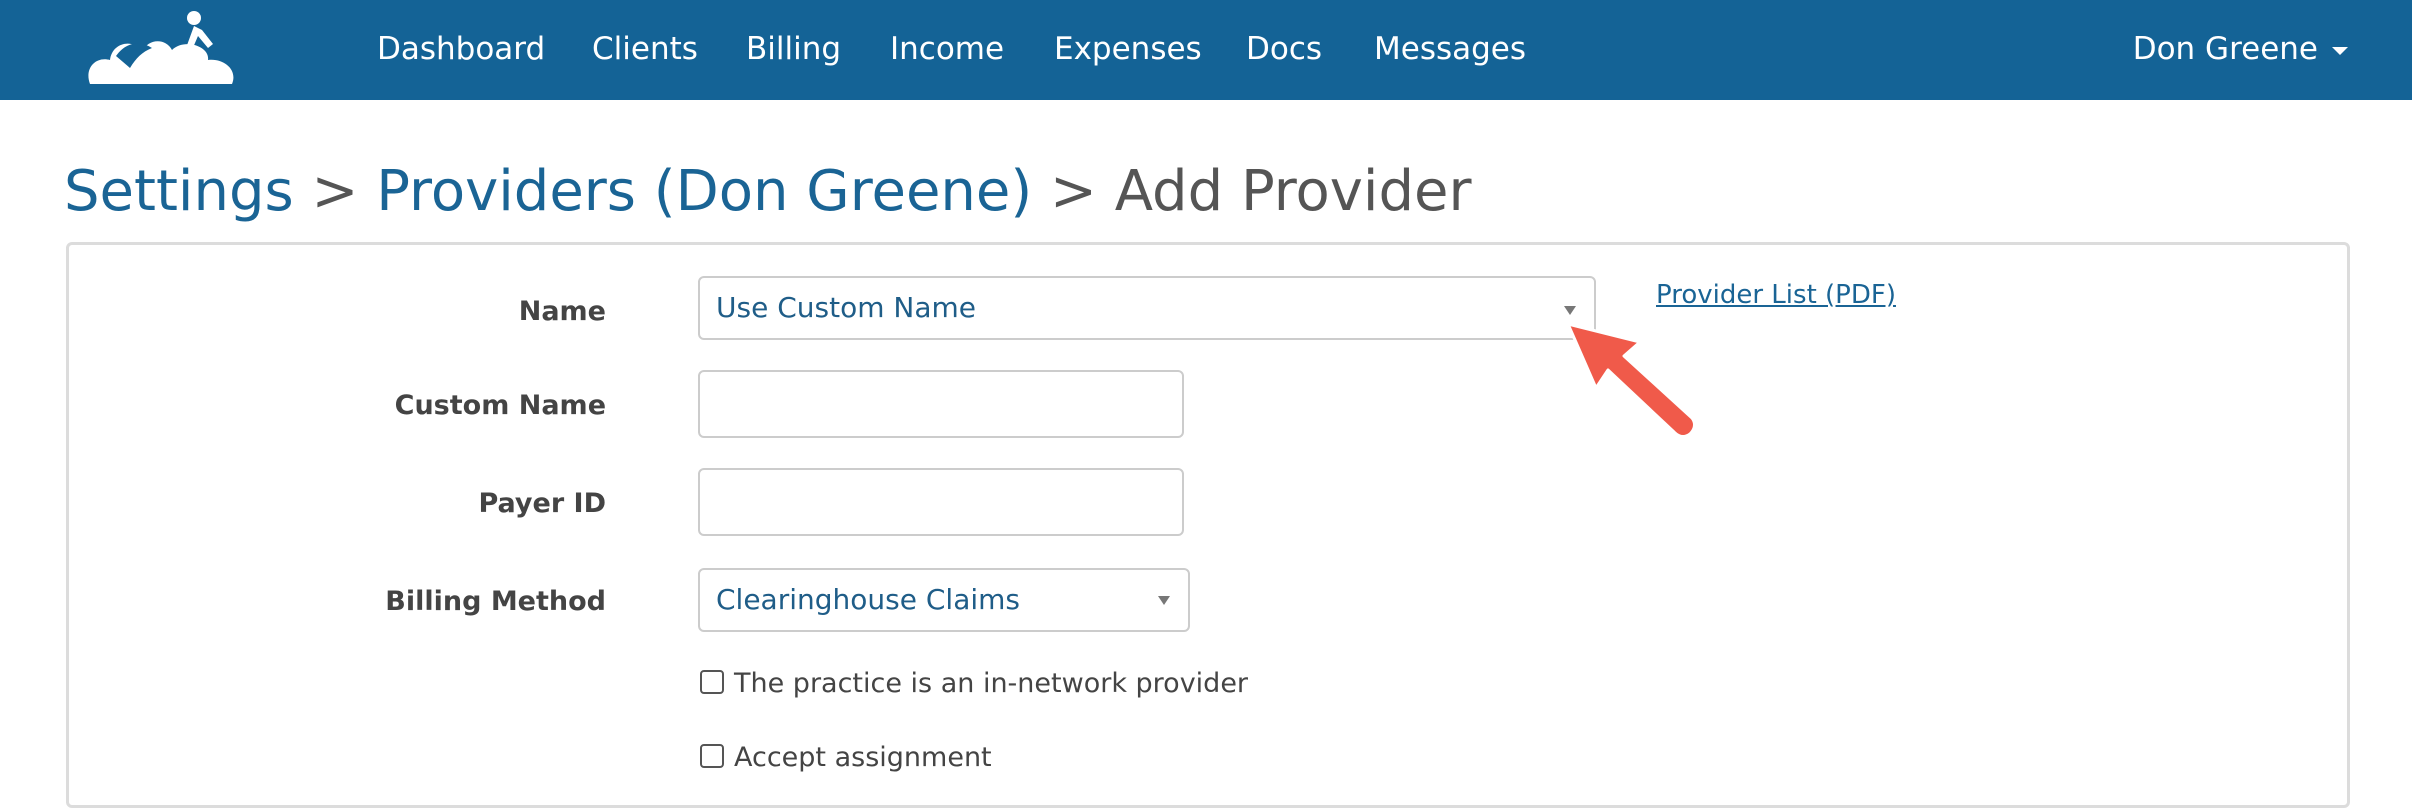  I want to click on nav-dashboard: Dashboard, so click(461, 49).